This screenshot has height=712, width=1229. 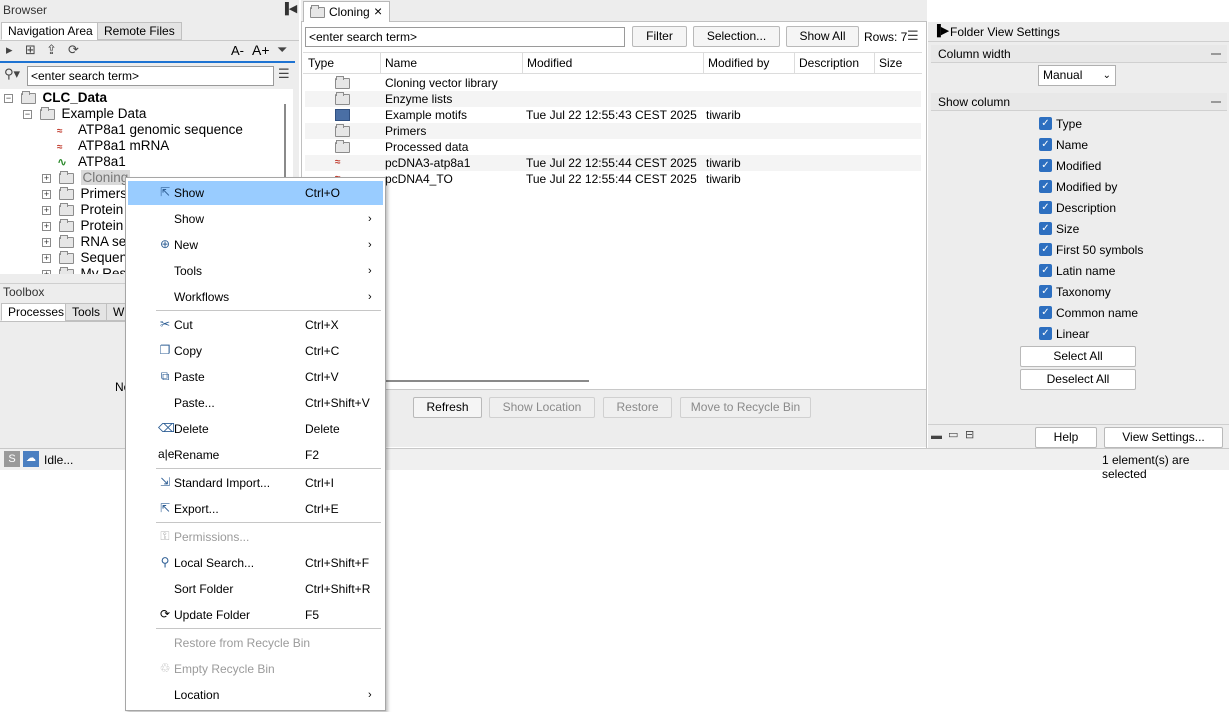 I want to click on folder-settings-icon: ▭, so click(x=953, y=435).